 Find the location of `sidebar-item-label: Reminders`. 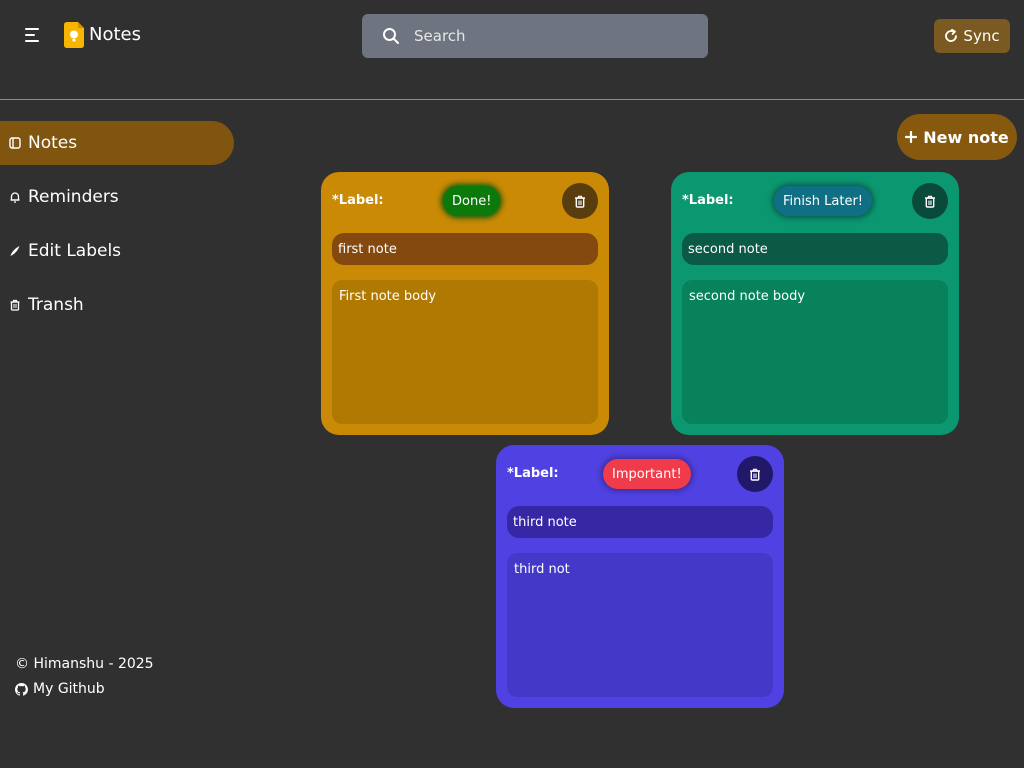

sidebar-item-label: Reminders is located at coordinates (73, 197).